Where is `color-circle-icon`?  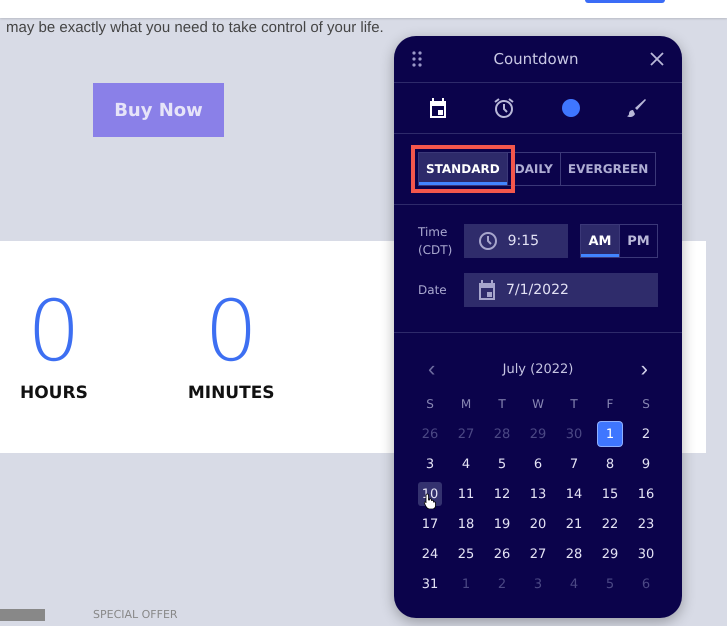 color-circle-icon is located at coordinates (571, 108).